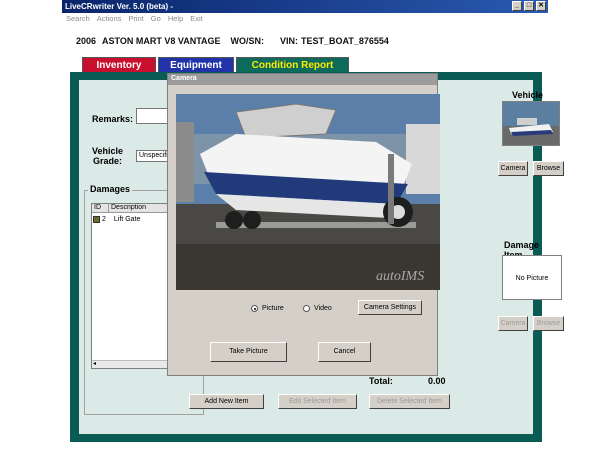 Image resolution: width=610 pixels, height=450 pixels. I want to click on cancel-button: Cancel, so click(344, 352).